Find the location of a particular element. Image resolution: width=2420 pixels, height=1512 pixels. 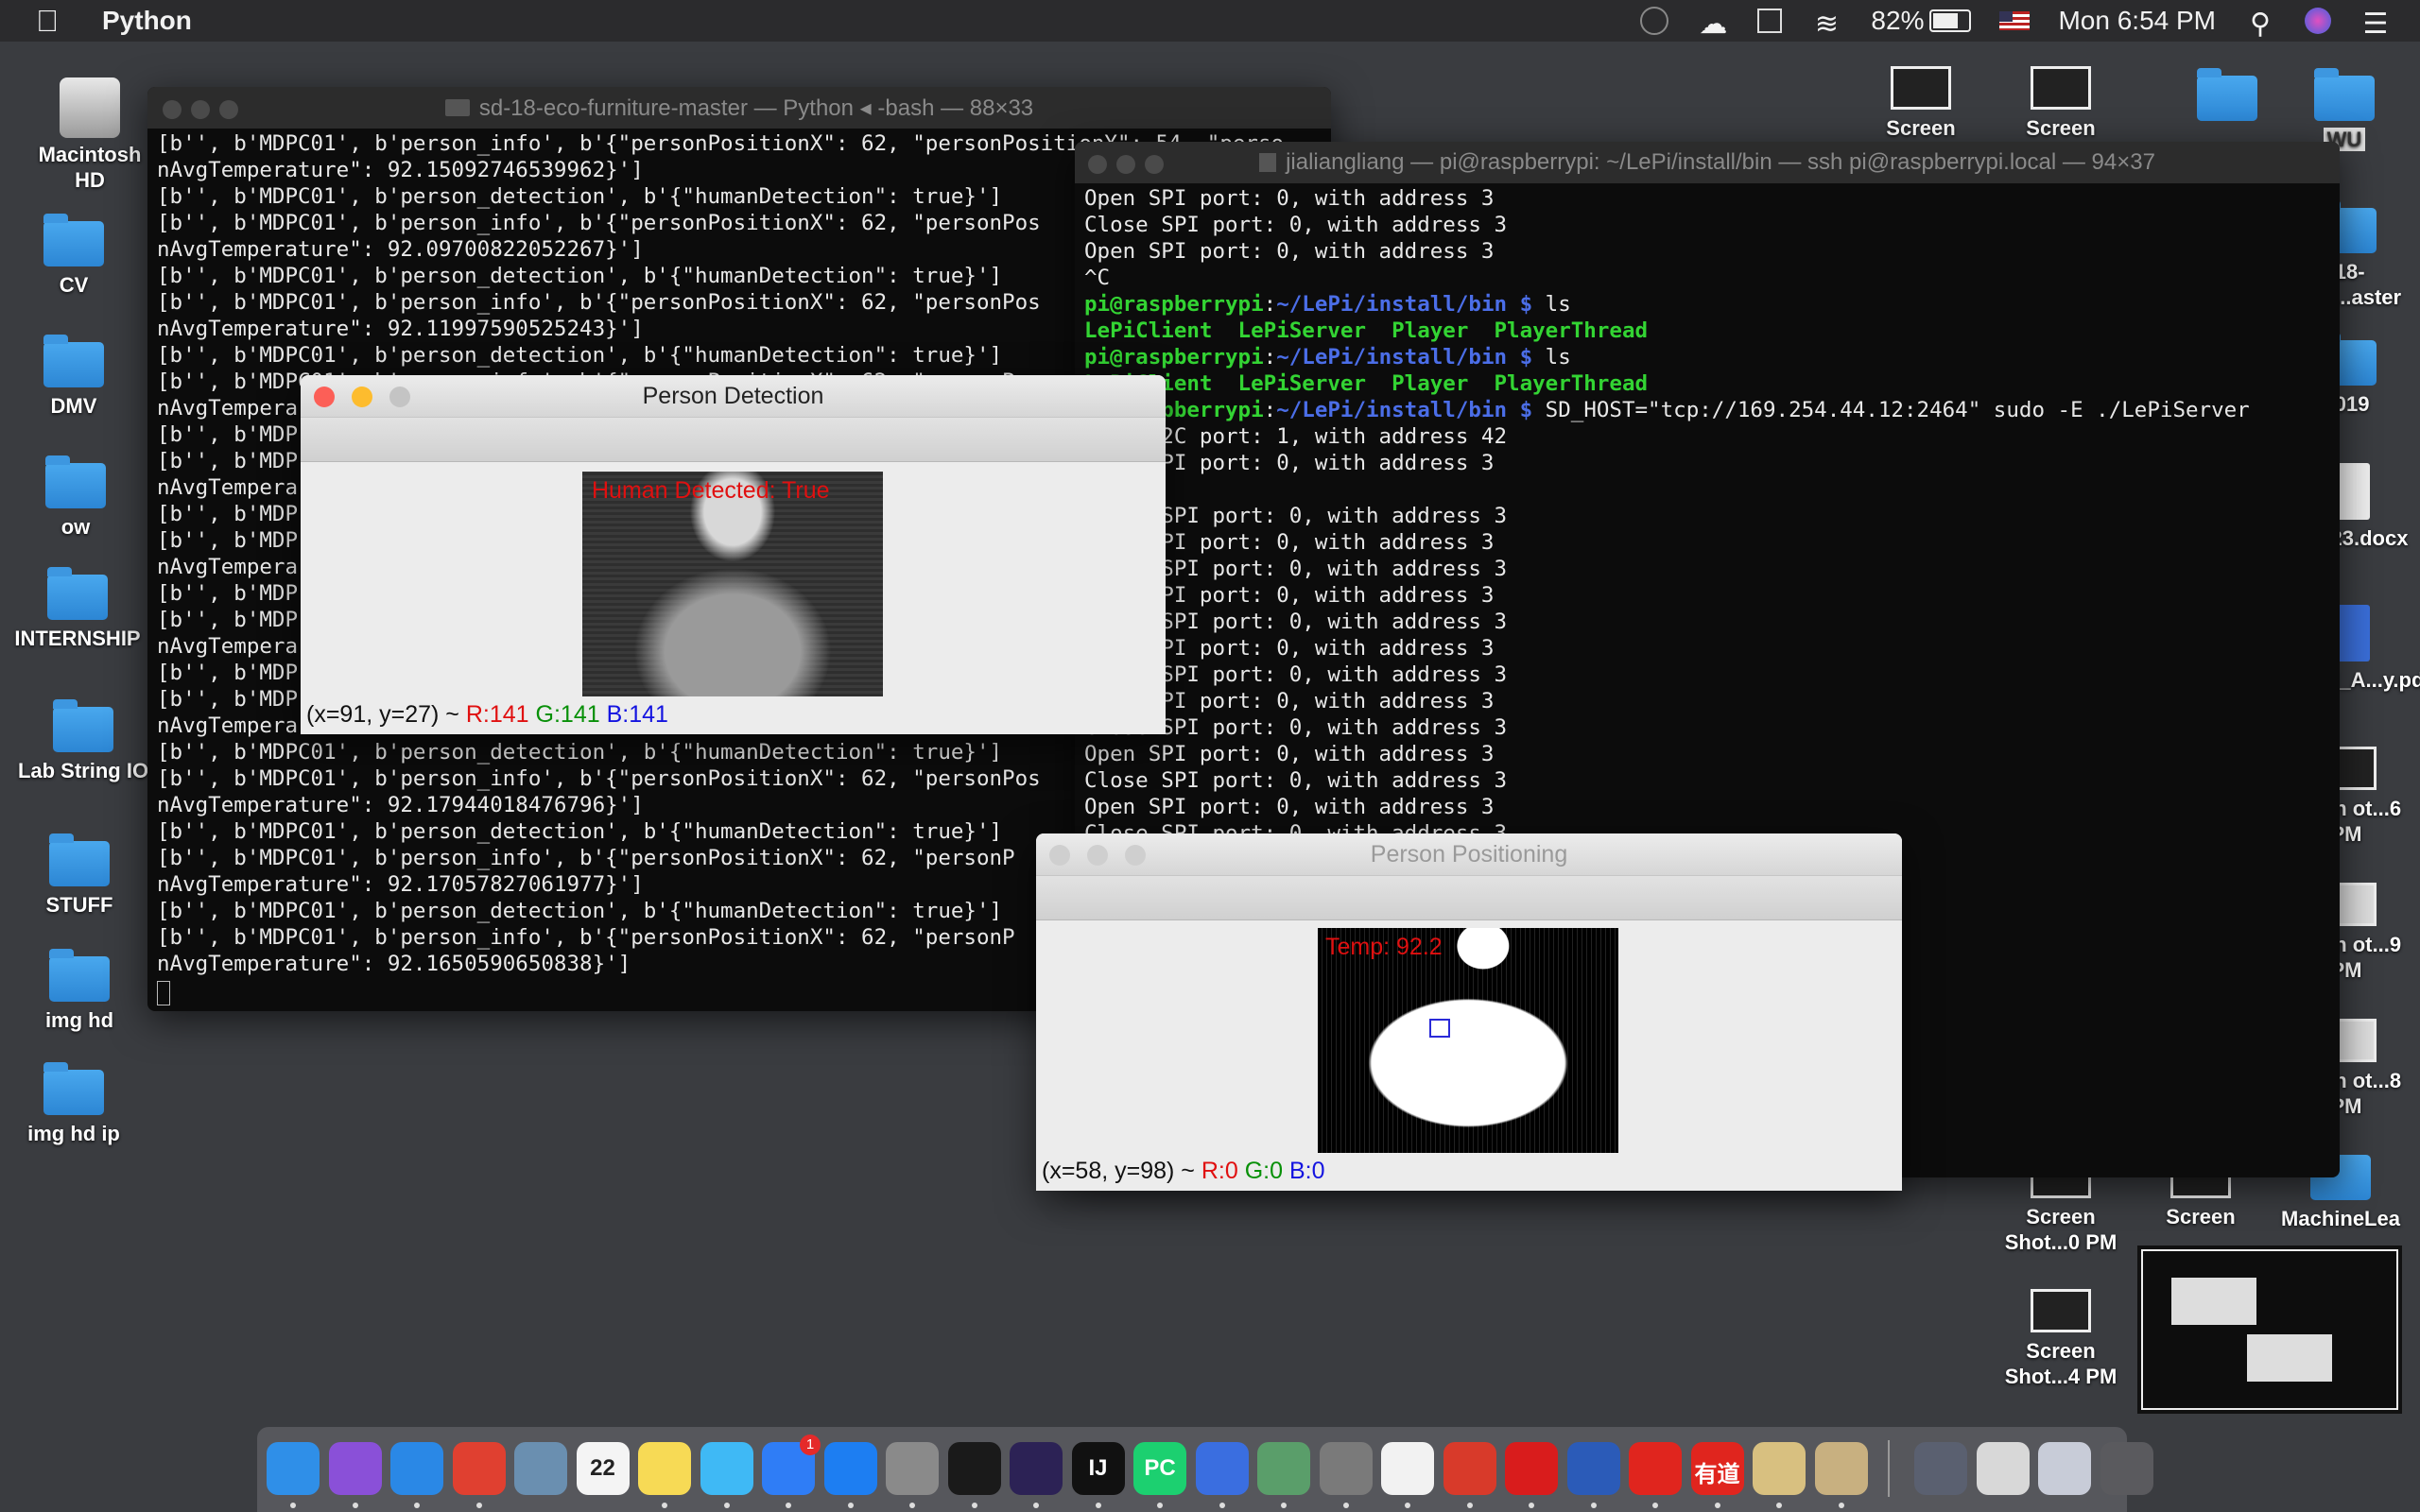

preview-icon is located at coordinates (540, 1468).